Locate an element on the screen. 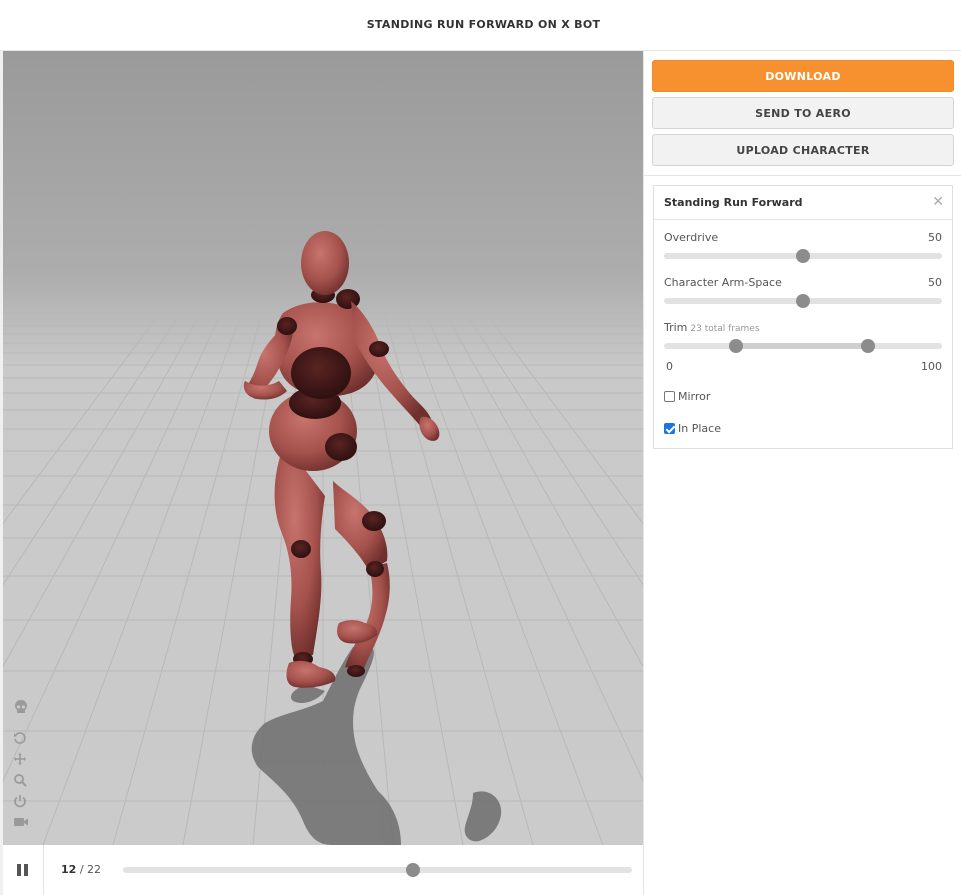 Image resolution: width=961 pixels, height=895 pixels. playback-bar: 12 / 22 is located at coordinates (323, 870).